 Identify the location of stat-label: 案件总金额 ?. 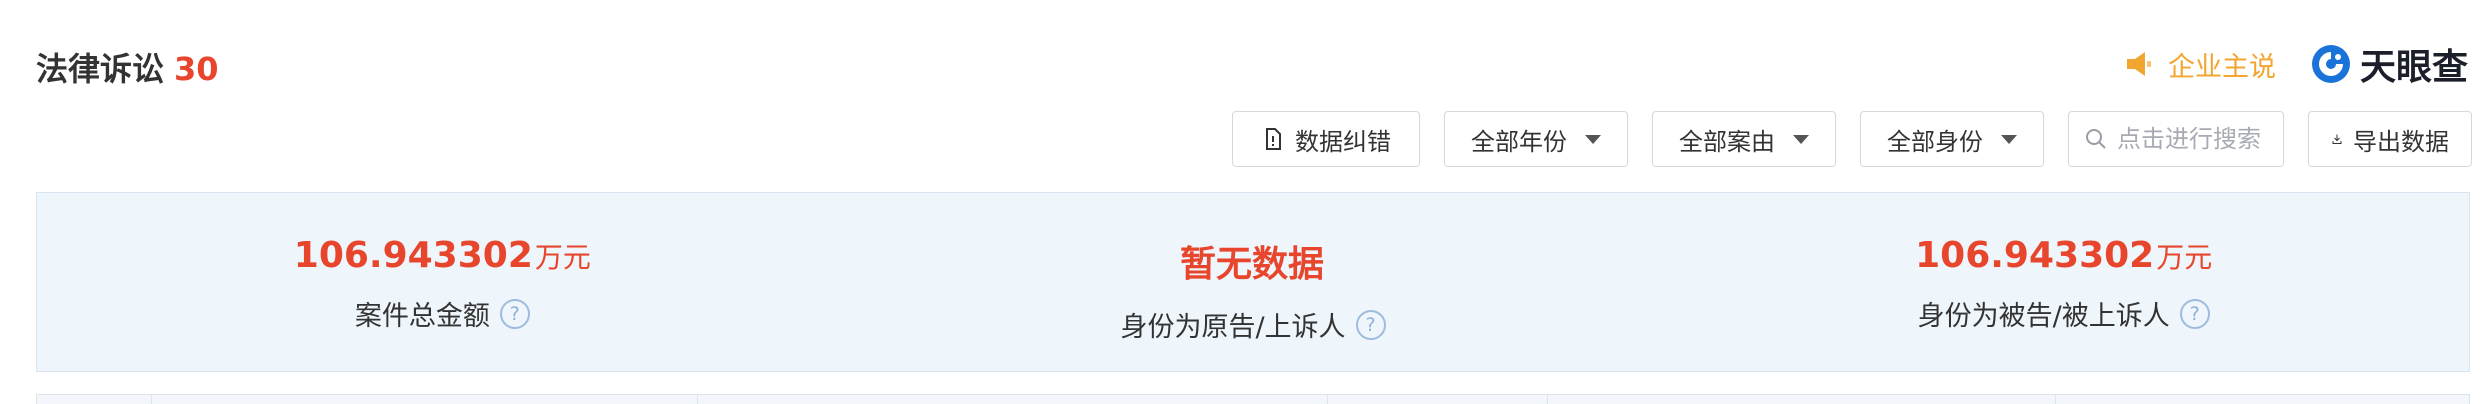
(442, 313).